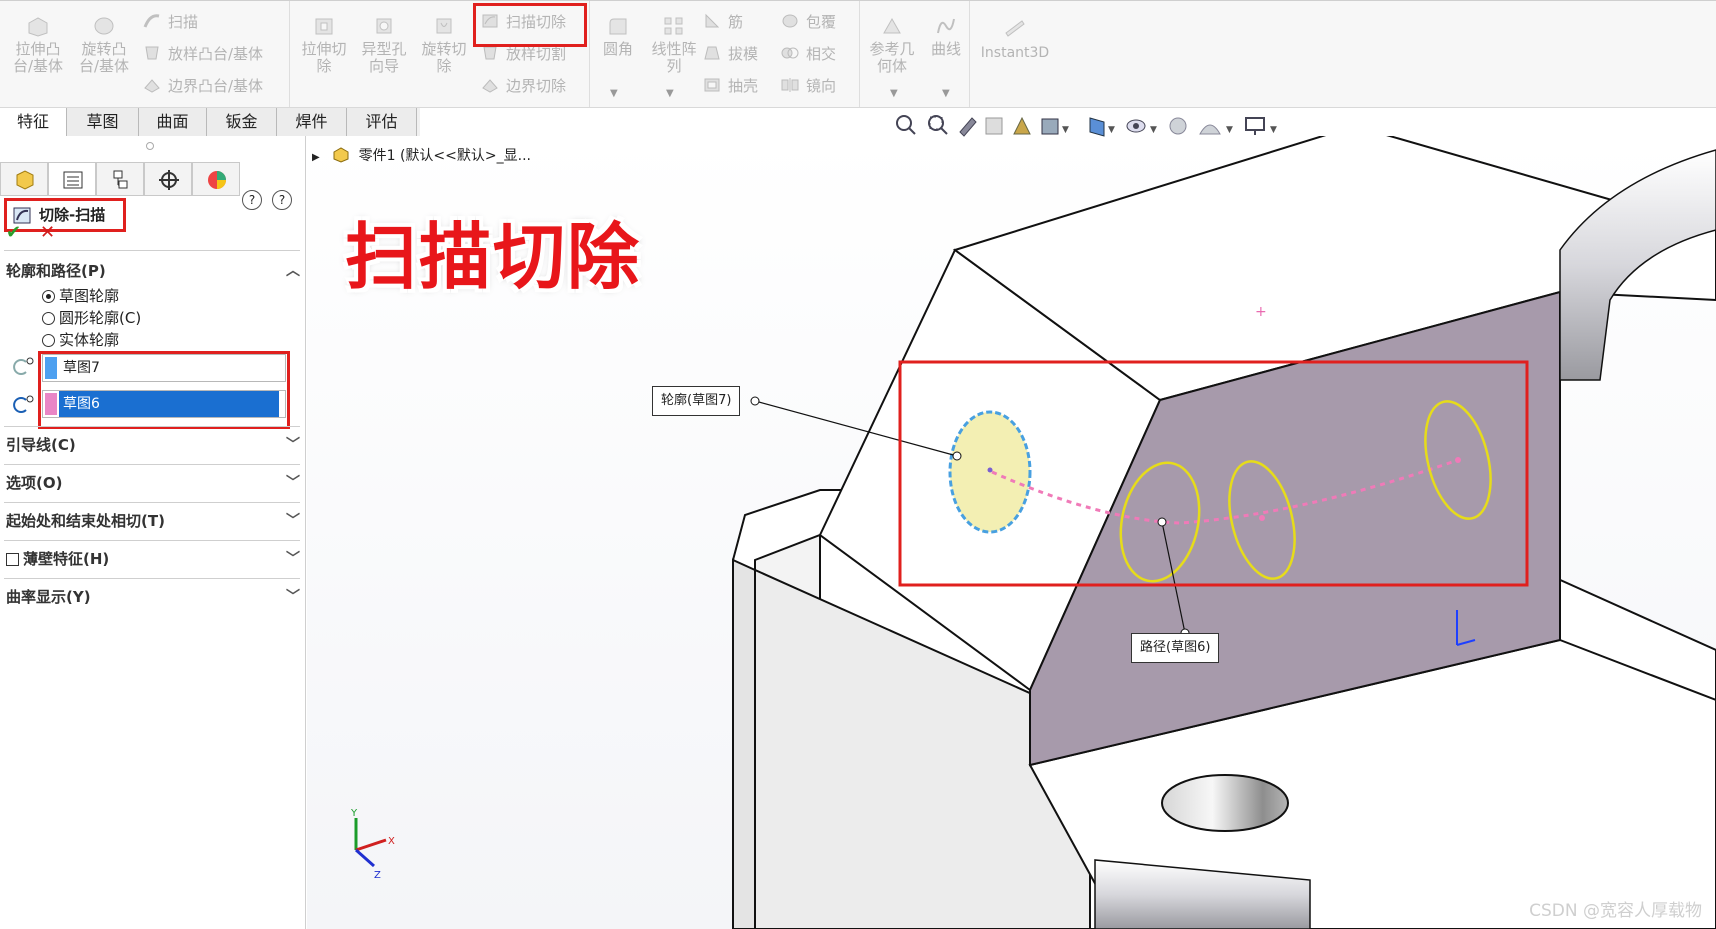  What do you see at coordinates (906, 125) in the screenshot?
I see `zoom-to-fit-icon` at bounding box center [906, 125].